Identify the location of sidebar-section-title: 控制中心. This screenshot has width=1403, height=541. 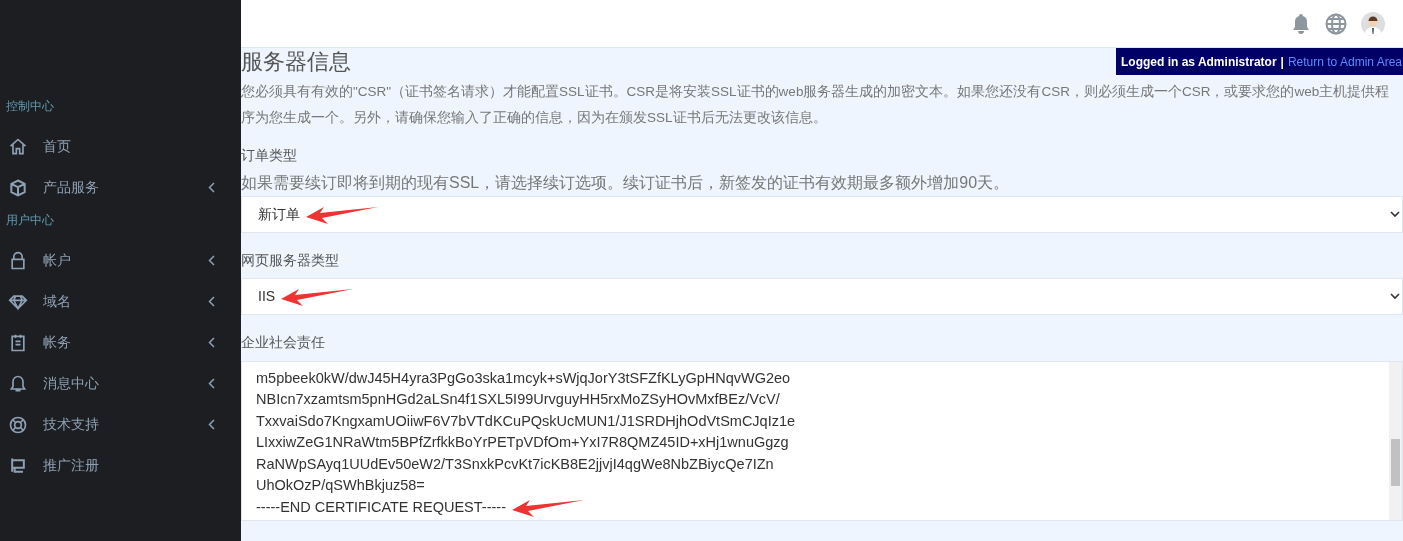
(30, 106).